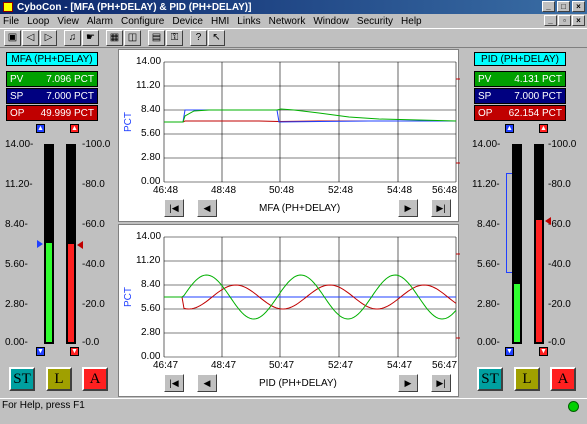  I want to click on menu-links: Links, so click(248, 21).